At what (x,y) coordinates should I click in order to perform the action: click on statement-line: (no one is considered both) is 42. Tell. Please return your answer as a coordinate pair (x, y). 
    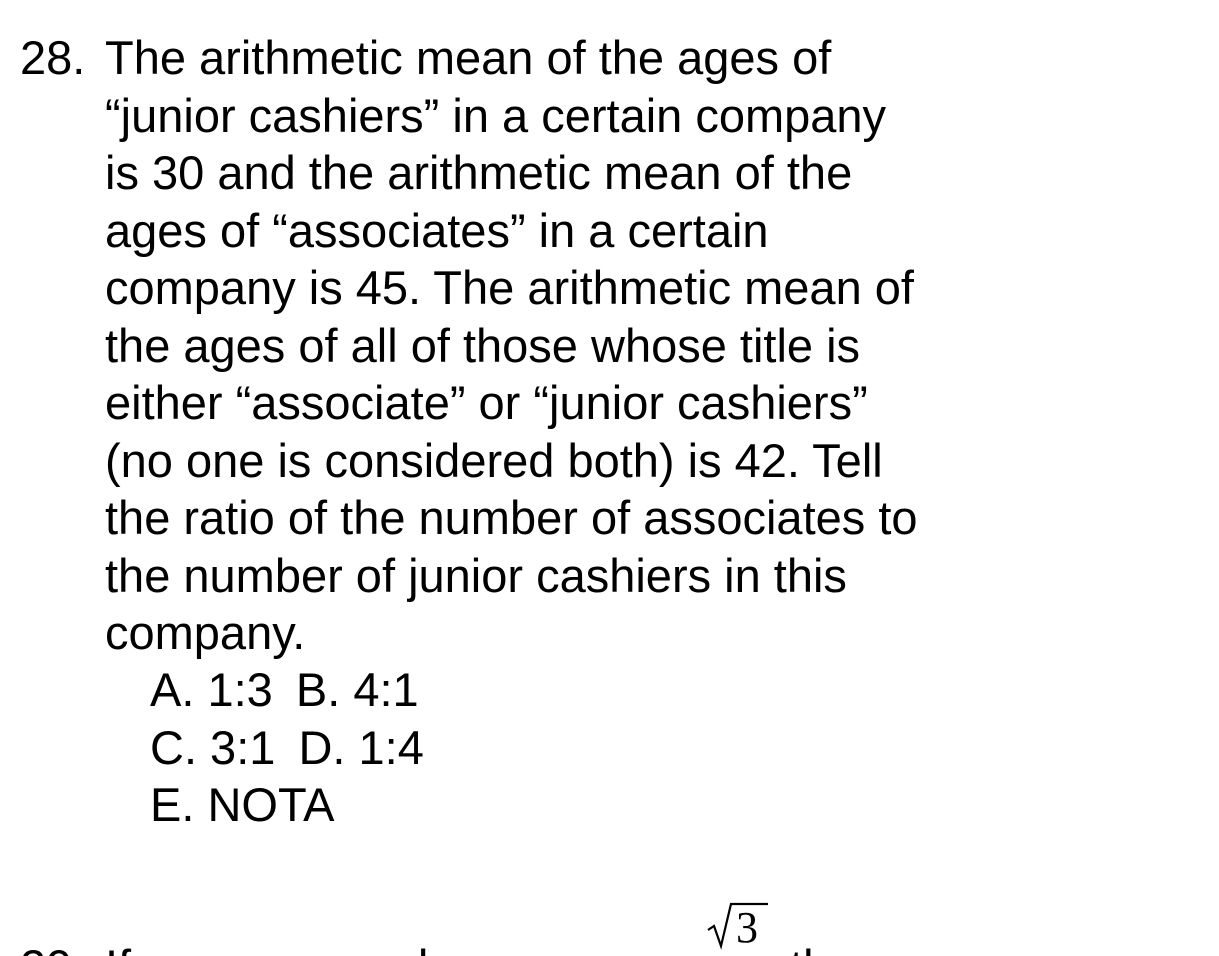
    Looking at the image, I should click on (494, 460).